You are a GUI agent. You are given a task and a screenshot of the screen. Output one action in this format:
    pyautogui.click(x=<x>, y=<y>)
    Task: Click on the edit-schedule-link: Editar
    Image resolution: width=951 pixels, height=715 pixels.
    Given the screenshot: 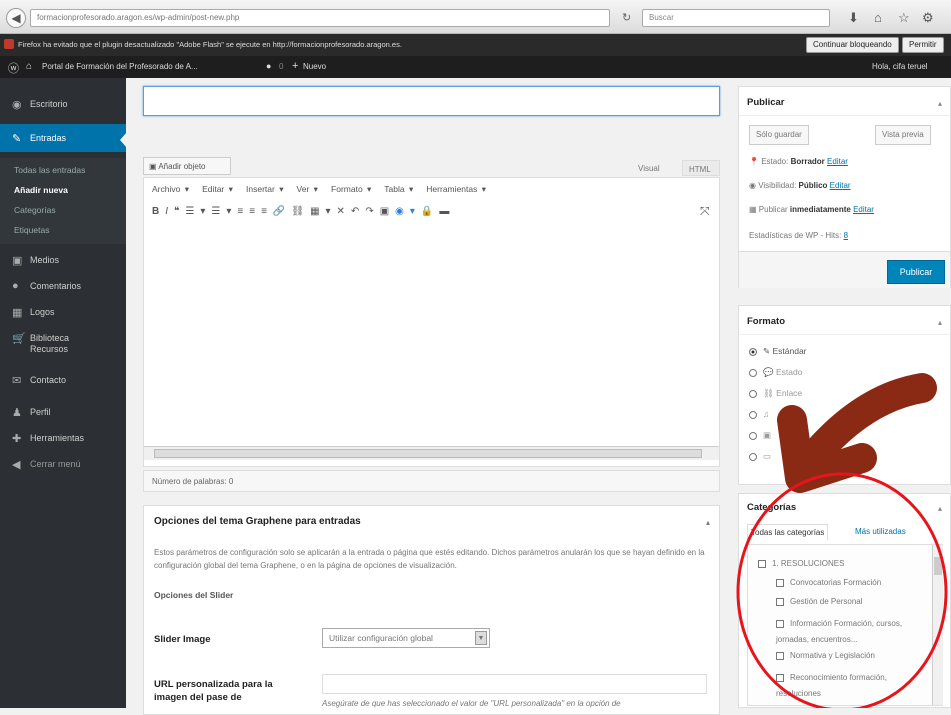 What is the action you would take?
    pyautogui.click(x=863, y=209)
    